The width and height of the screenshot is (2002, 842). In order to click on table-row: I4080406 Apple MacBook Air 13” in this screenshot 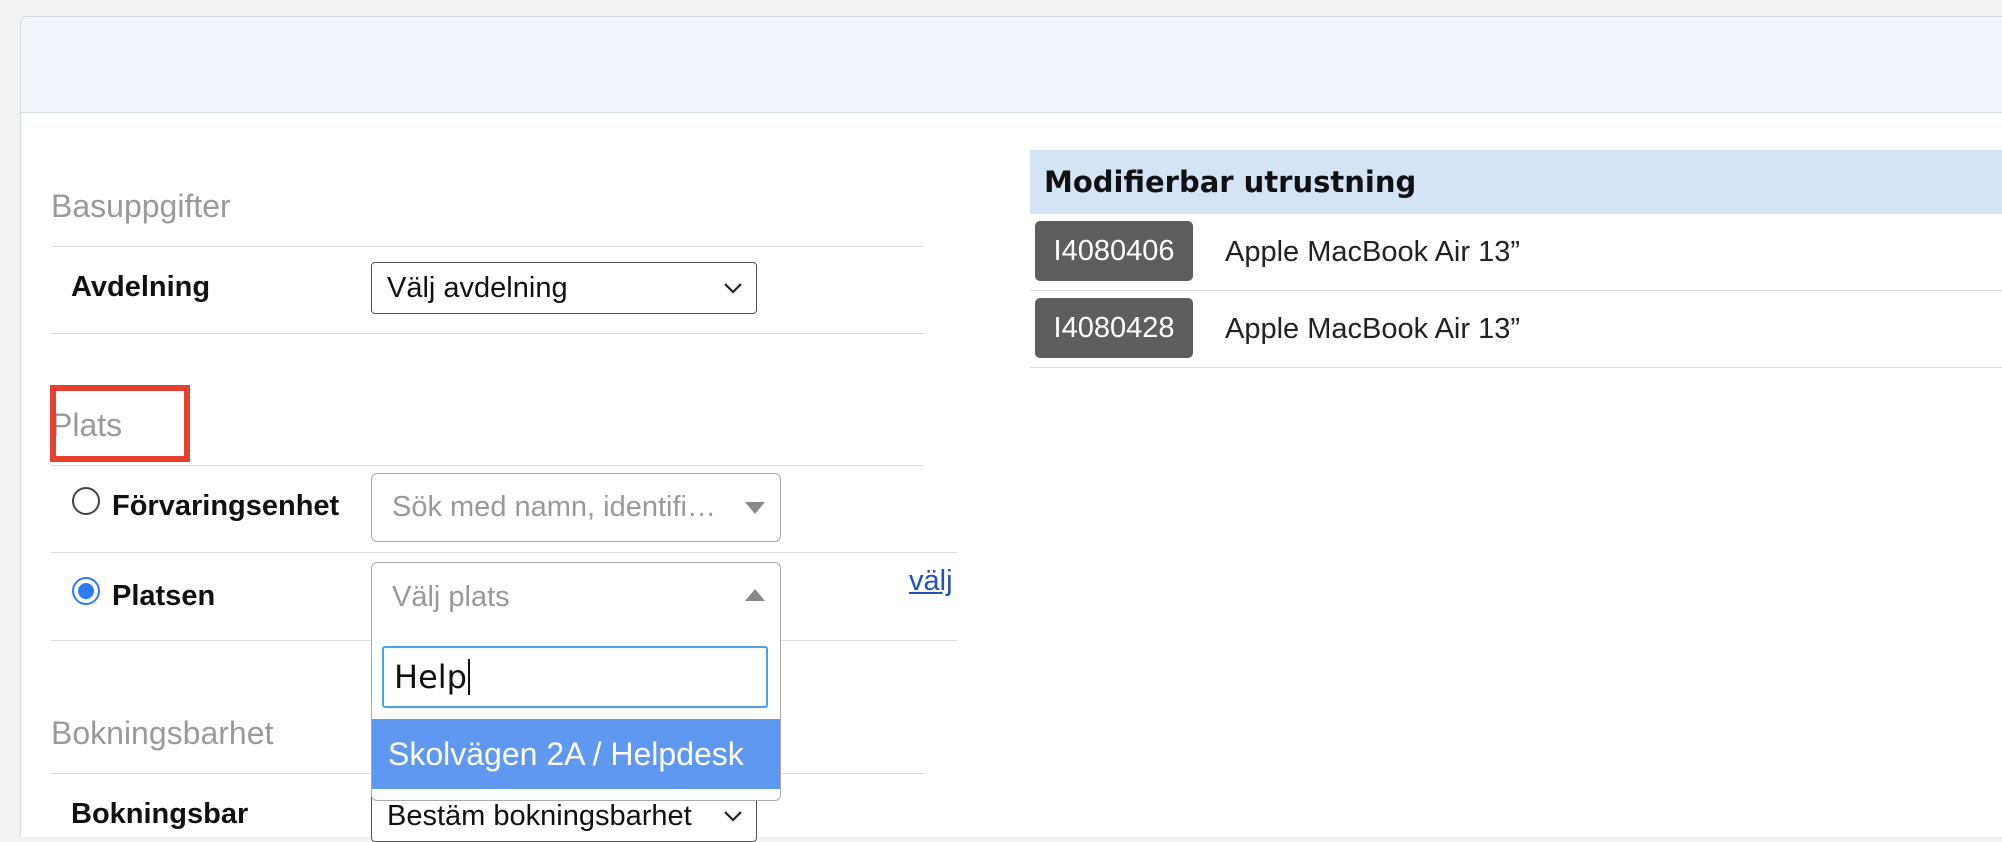, I will do `click(1516, 252)`.